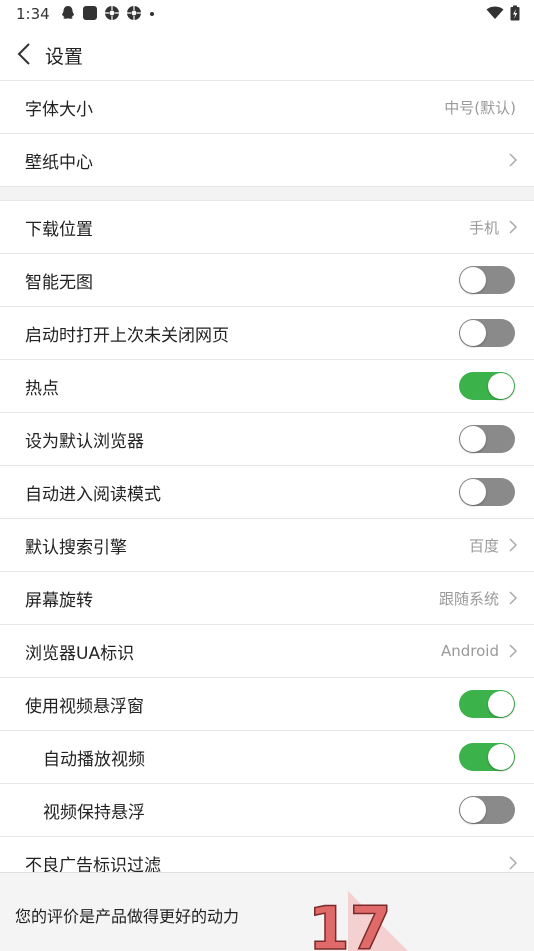  What do you see at coordinates (68, 12) in the screenshot?
I see `qq-icon` at bounding box center [68, 12].